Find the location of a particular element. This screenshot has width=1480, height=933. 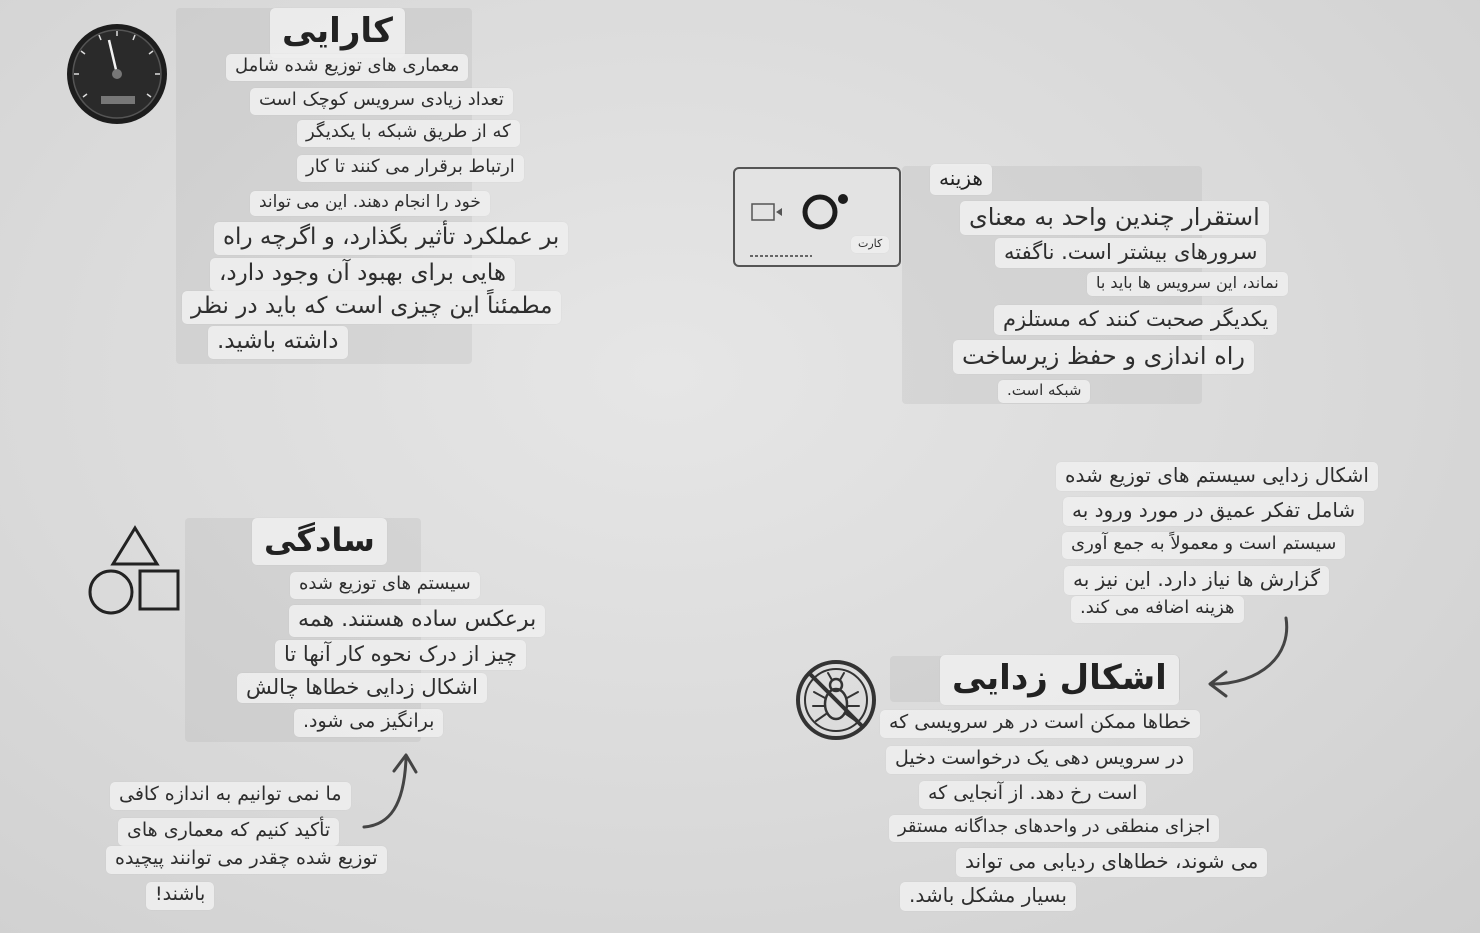

debugging-line: در سرویس دهی یک درخواست دخیل is located at coordinates (1039, 760).